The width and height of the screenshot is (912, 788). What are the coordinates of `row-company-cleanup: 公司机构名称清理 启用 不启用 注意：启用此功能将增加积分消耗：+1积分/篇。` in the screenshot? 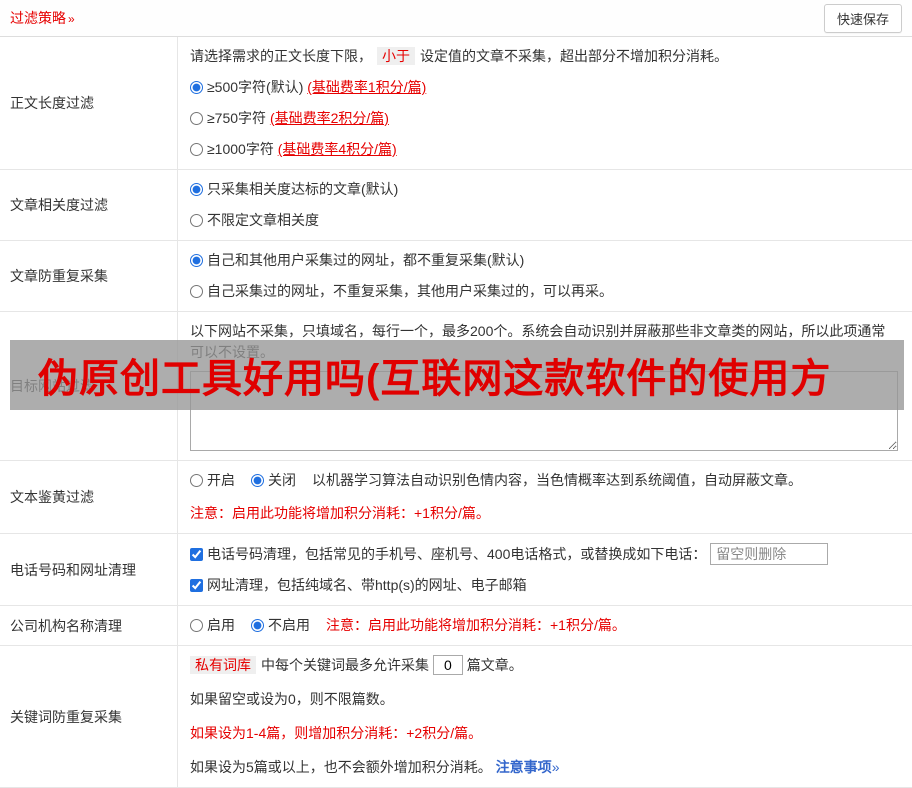 It's located at (456, 626).